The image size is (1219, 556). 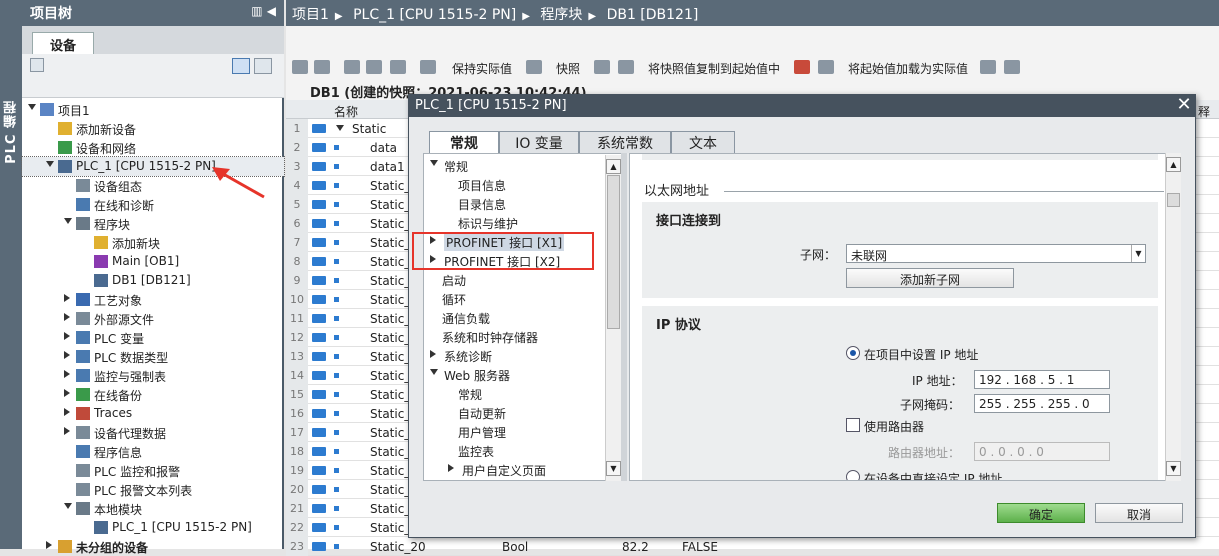 I want to click on nav-item: 标识与维护, so click(x=514, y=222).